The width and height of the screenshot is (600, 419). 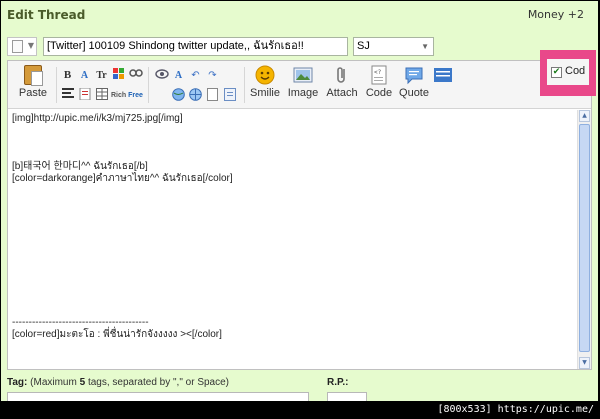 I want to click on eye-icon, so click(x=161, y=75).